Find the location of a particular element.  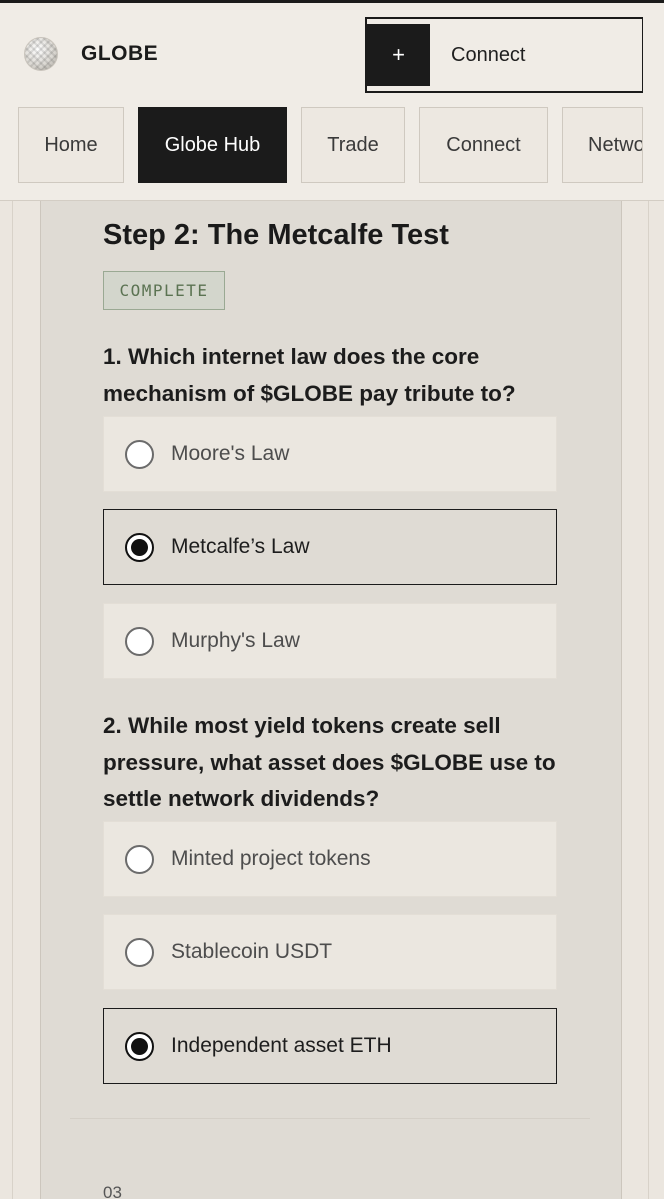

left-rule is located at coordinates (12, 700).